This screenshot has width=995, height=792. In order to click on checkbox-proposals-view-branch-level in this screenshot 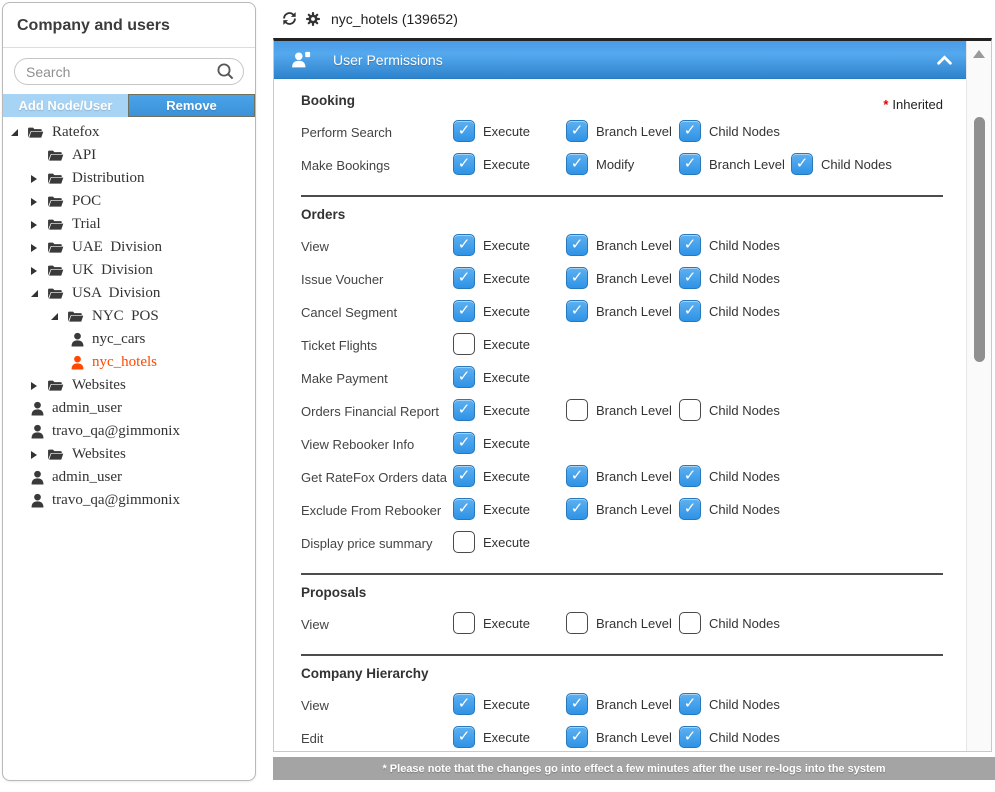, I will do `click(577, 623)`.